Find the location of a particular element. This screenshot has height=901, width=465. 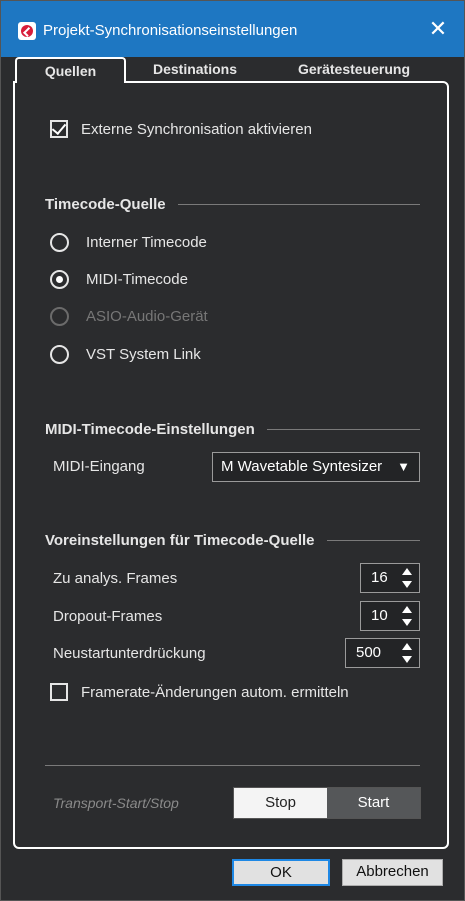

transport-label: Transport-Start/Stop is located at coordinates (116, 803).